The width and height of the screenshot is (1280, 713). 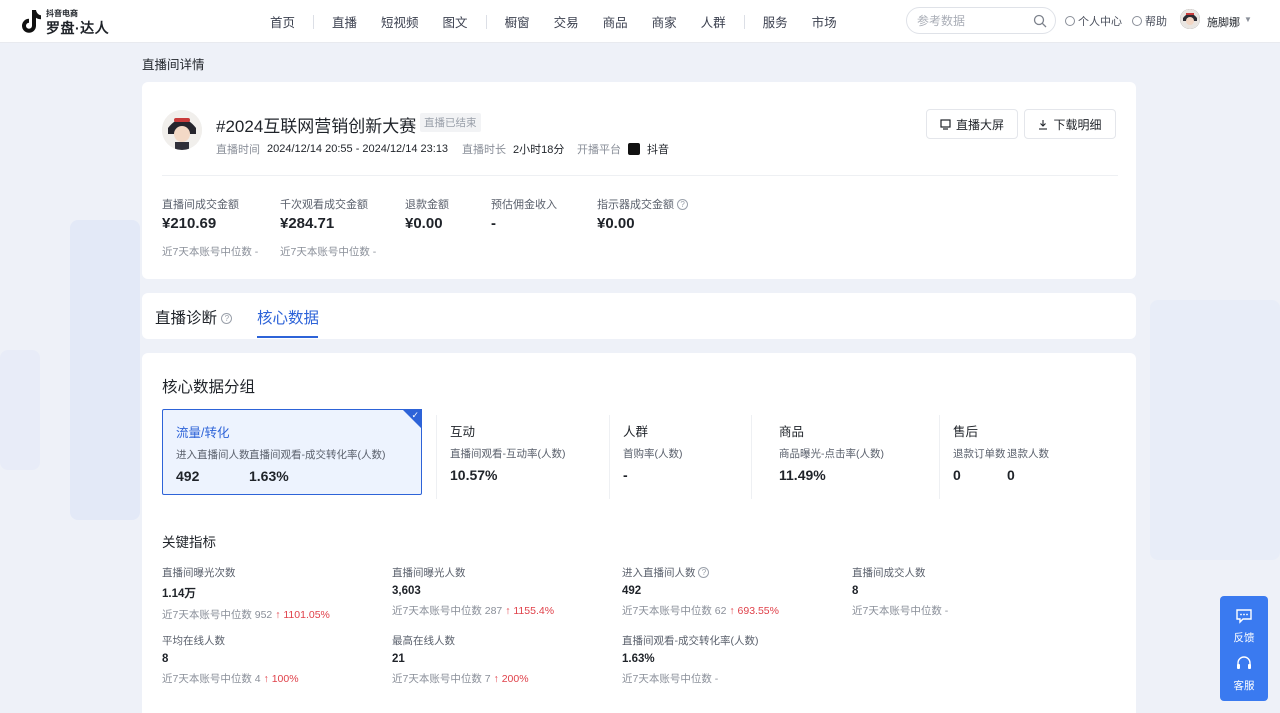 What do you see at coordinates (1244, 616) in the screenshot?
I see `chat-icon` at bounding box center [1244, 616].